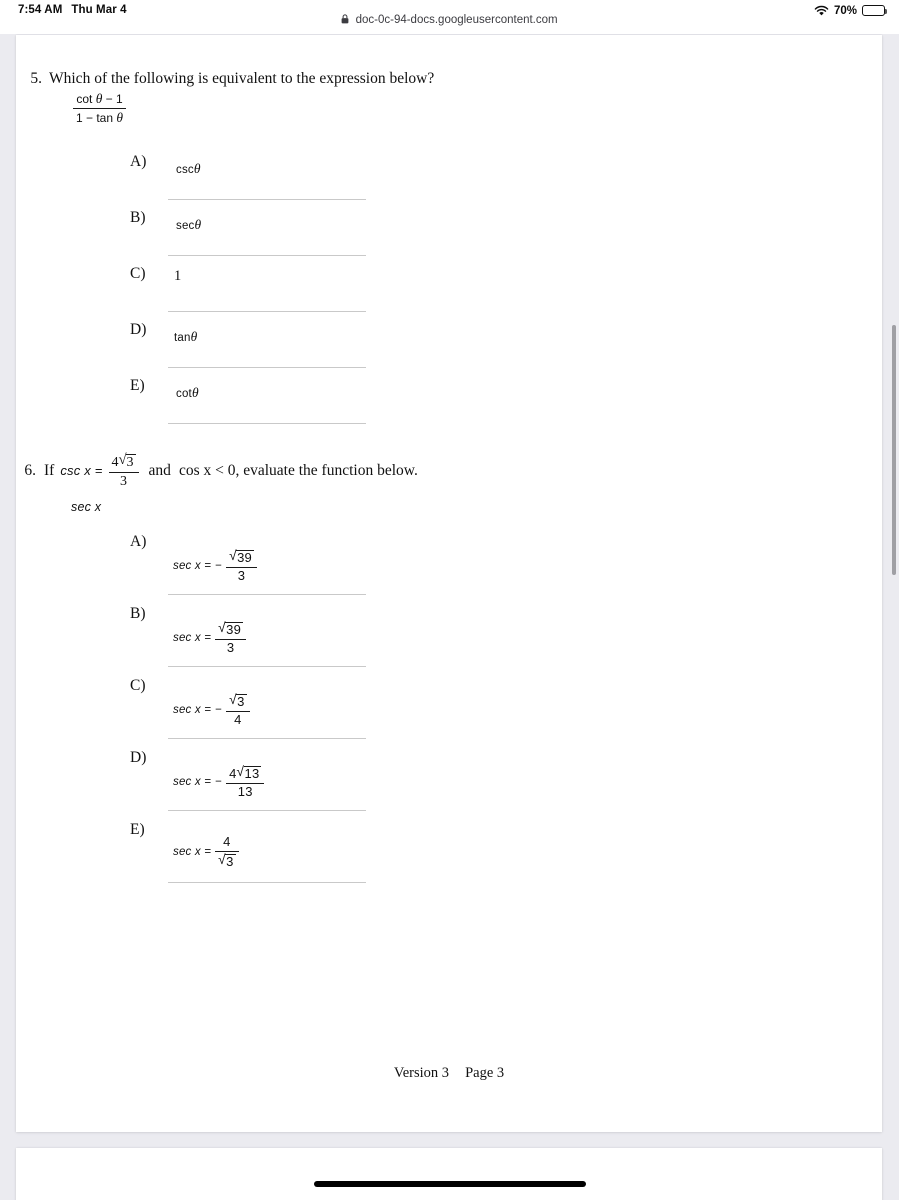 The image size is (899, 1200). What do you see at coordinates (267, 423) in the screenshot?
I see `answer-line-5-e` at bounding box center [267, 423].